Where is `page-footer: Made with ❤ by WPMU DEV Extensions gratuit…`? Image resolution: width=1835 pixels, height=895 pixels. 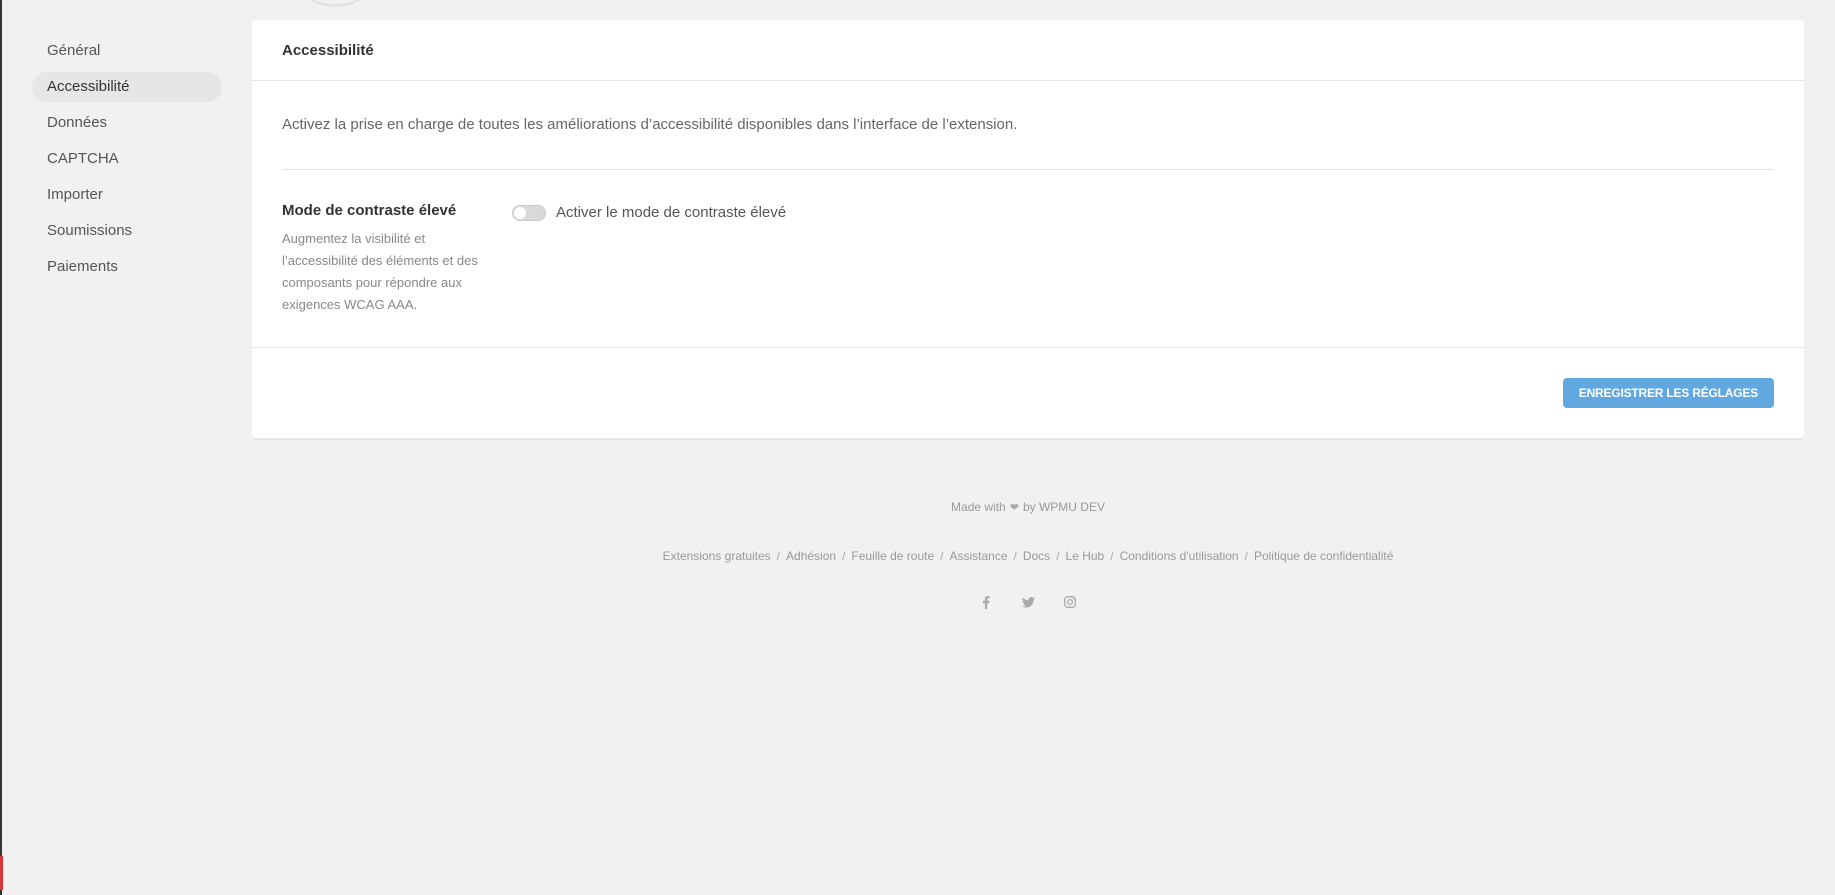
page-footer: Made with ❤ by WPMU DEV Extensions gratuit… is located at coordinates (1028, 554).